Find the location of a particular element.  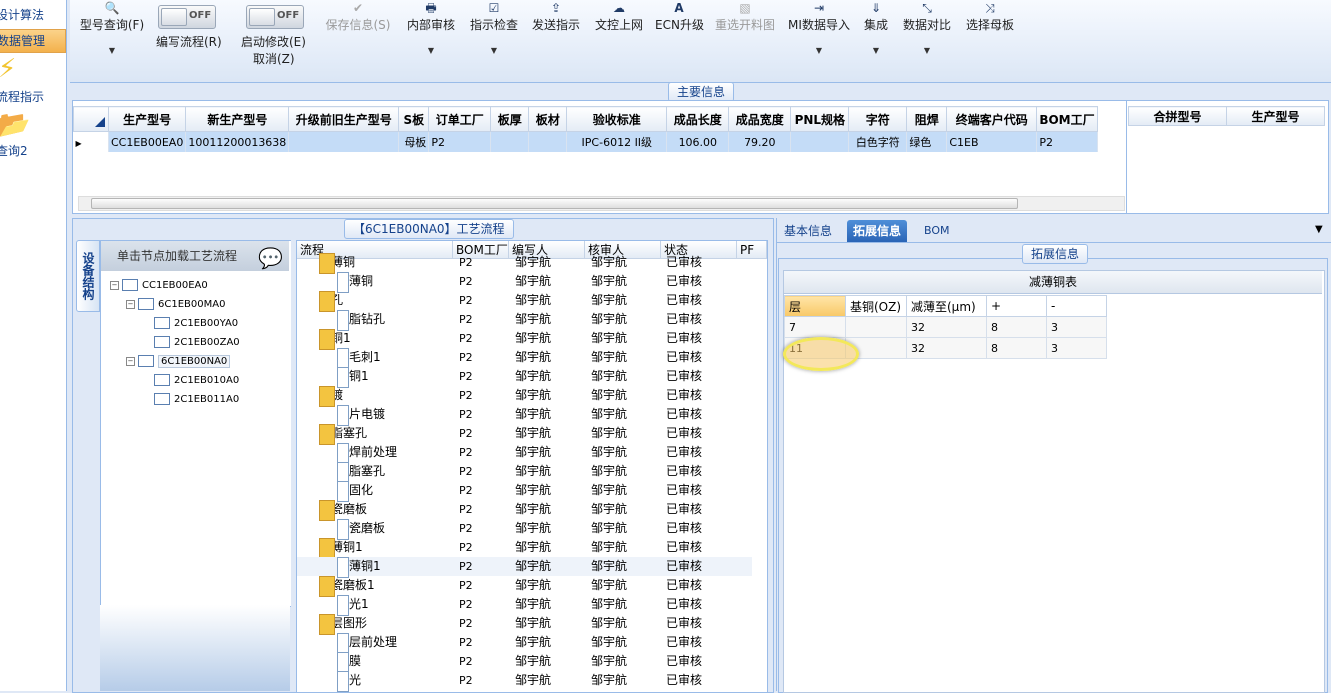

process-row: 减薄铜1 P2 邹宇航 邹宇航 已审核 is located at coordinates (524, 567).